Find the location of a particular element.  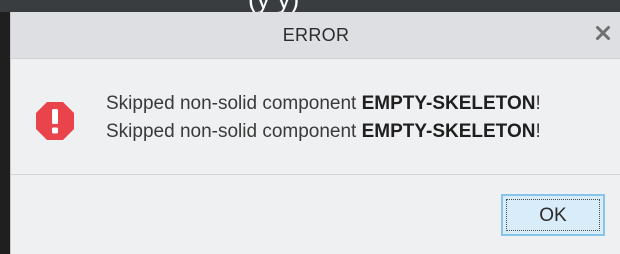

background-window-strip: (y y) is located at coordinates (310, 6).